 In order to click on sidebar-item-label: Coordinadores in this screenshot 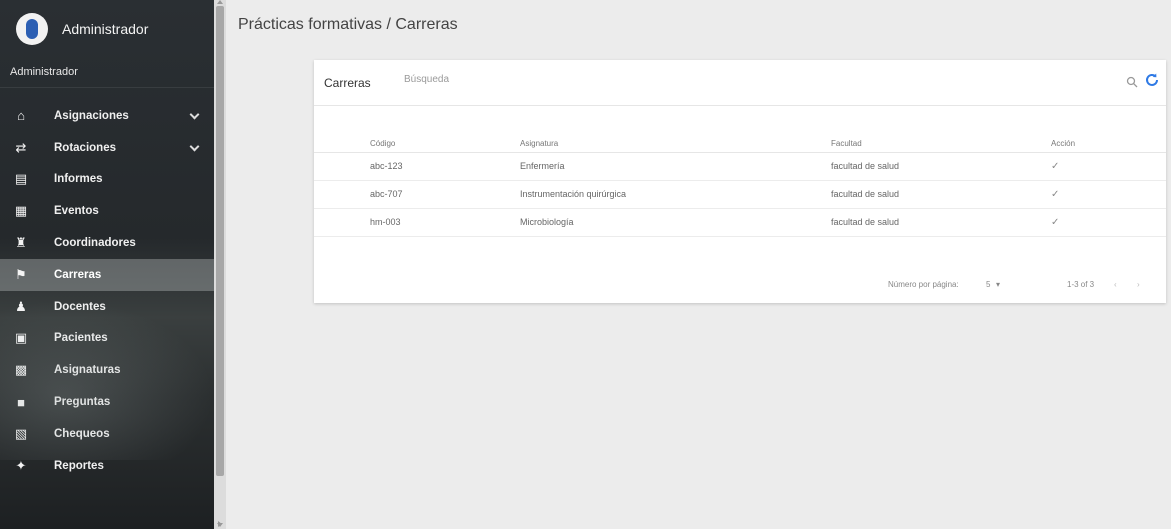, I will do `click(95, 243)`.